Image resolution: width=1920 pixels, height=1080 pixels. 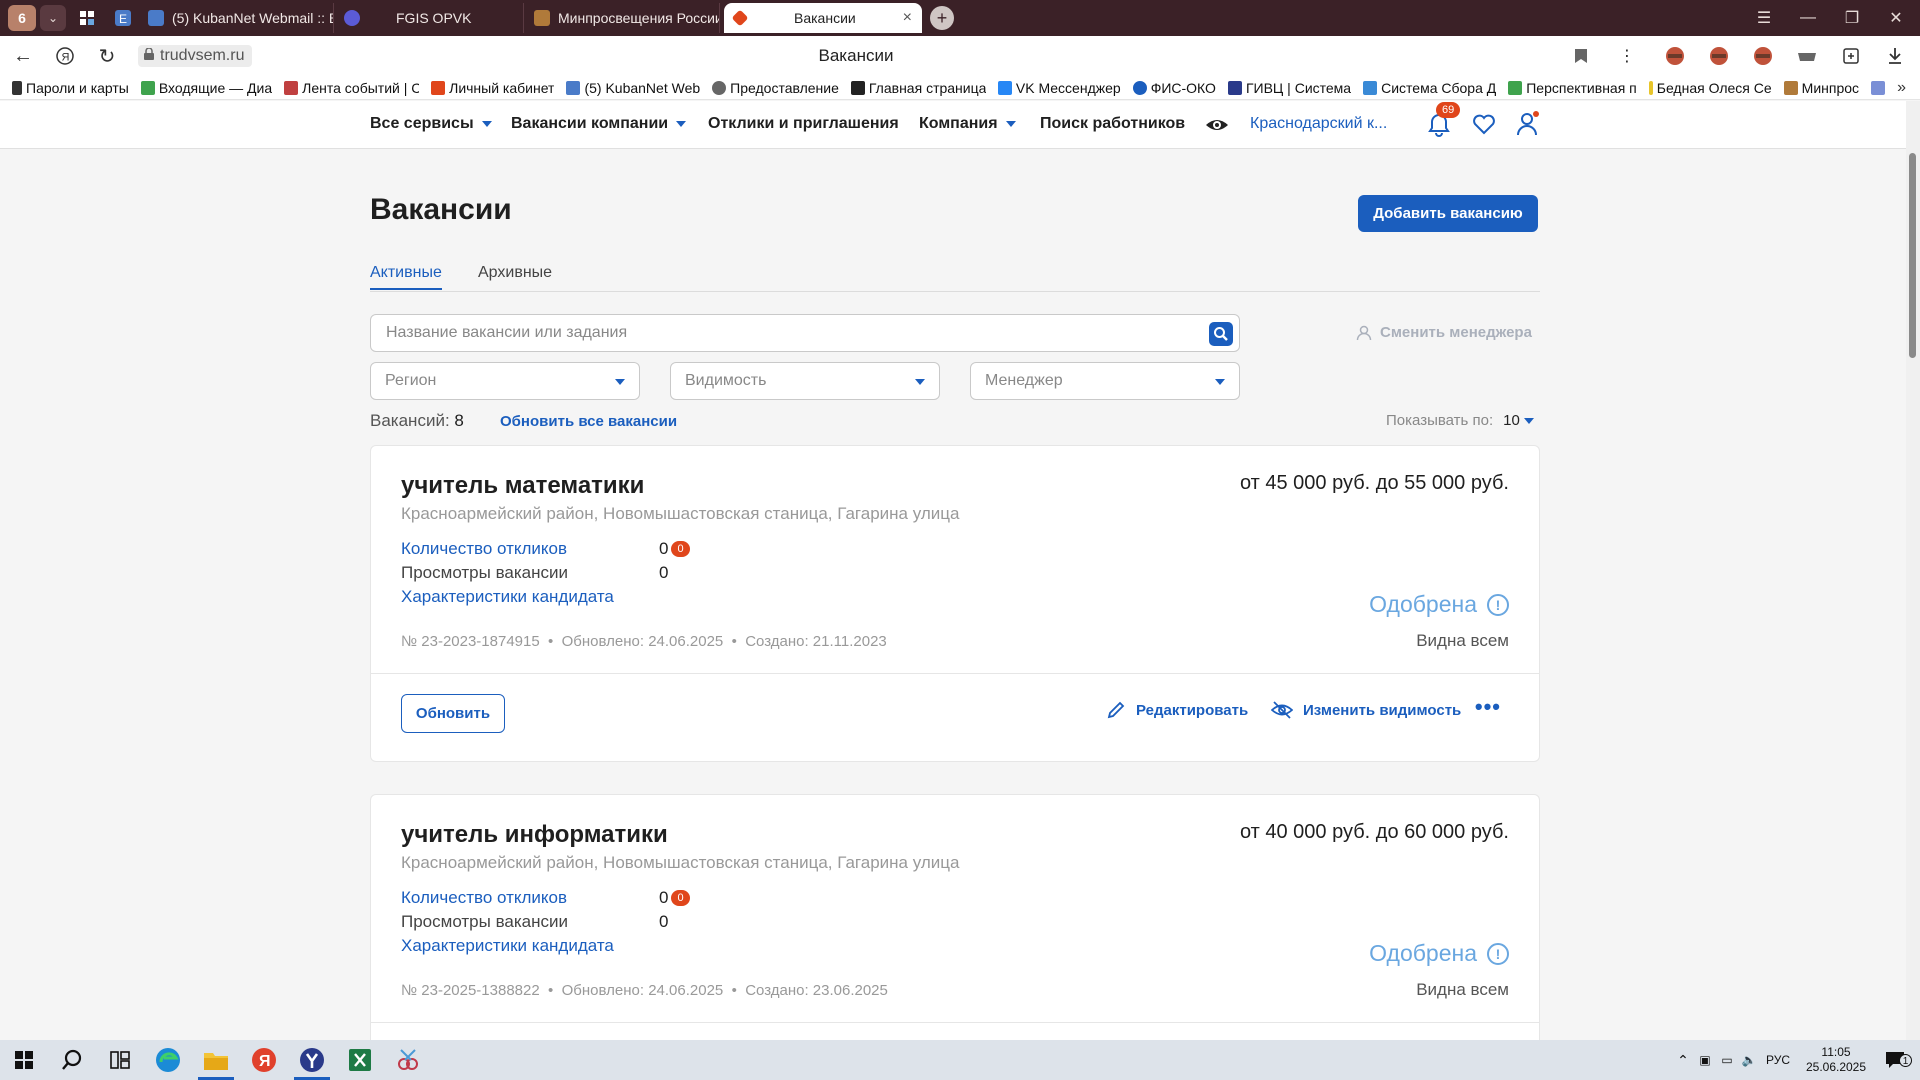 What do you see at coordinates (942, 18) in the screenshot?
I see `new-tab-button: +` at bounding box center [942, 18].